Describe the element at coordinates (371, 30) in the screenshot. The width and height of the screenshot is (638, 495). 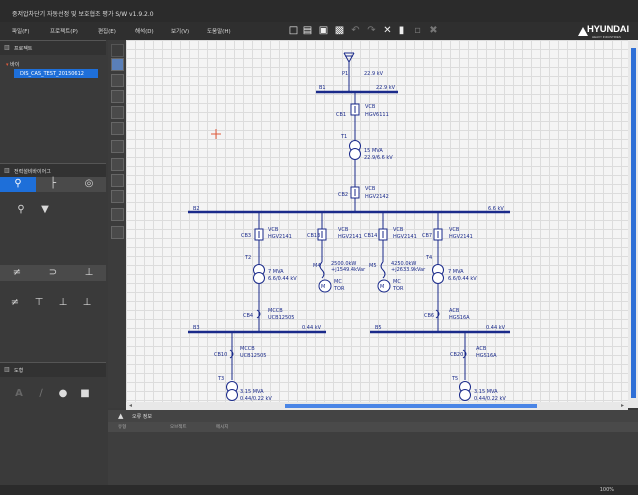
I see `redo-icon: ↷` at that location.